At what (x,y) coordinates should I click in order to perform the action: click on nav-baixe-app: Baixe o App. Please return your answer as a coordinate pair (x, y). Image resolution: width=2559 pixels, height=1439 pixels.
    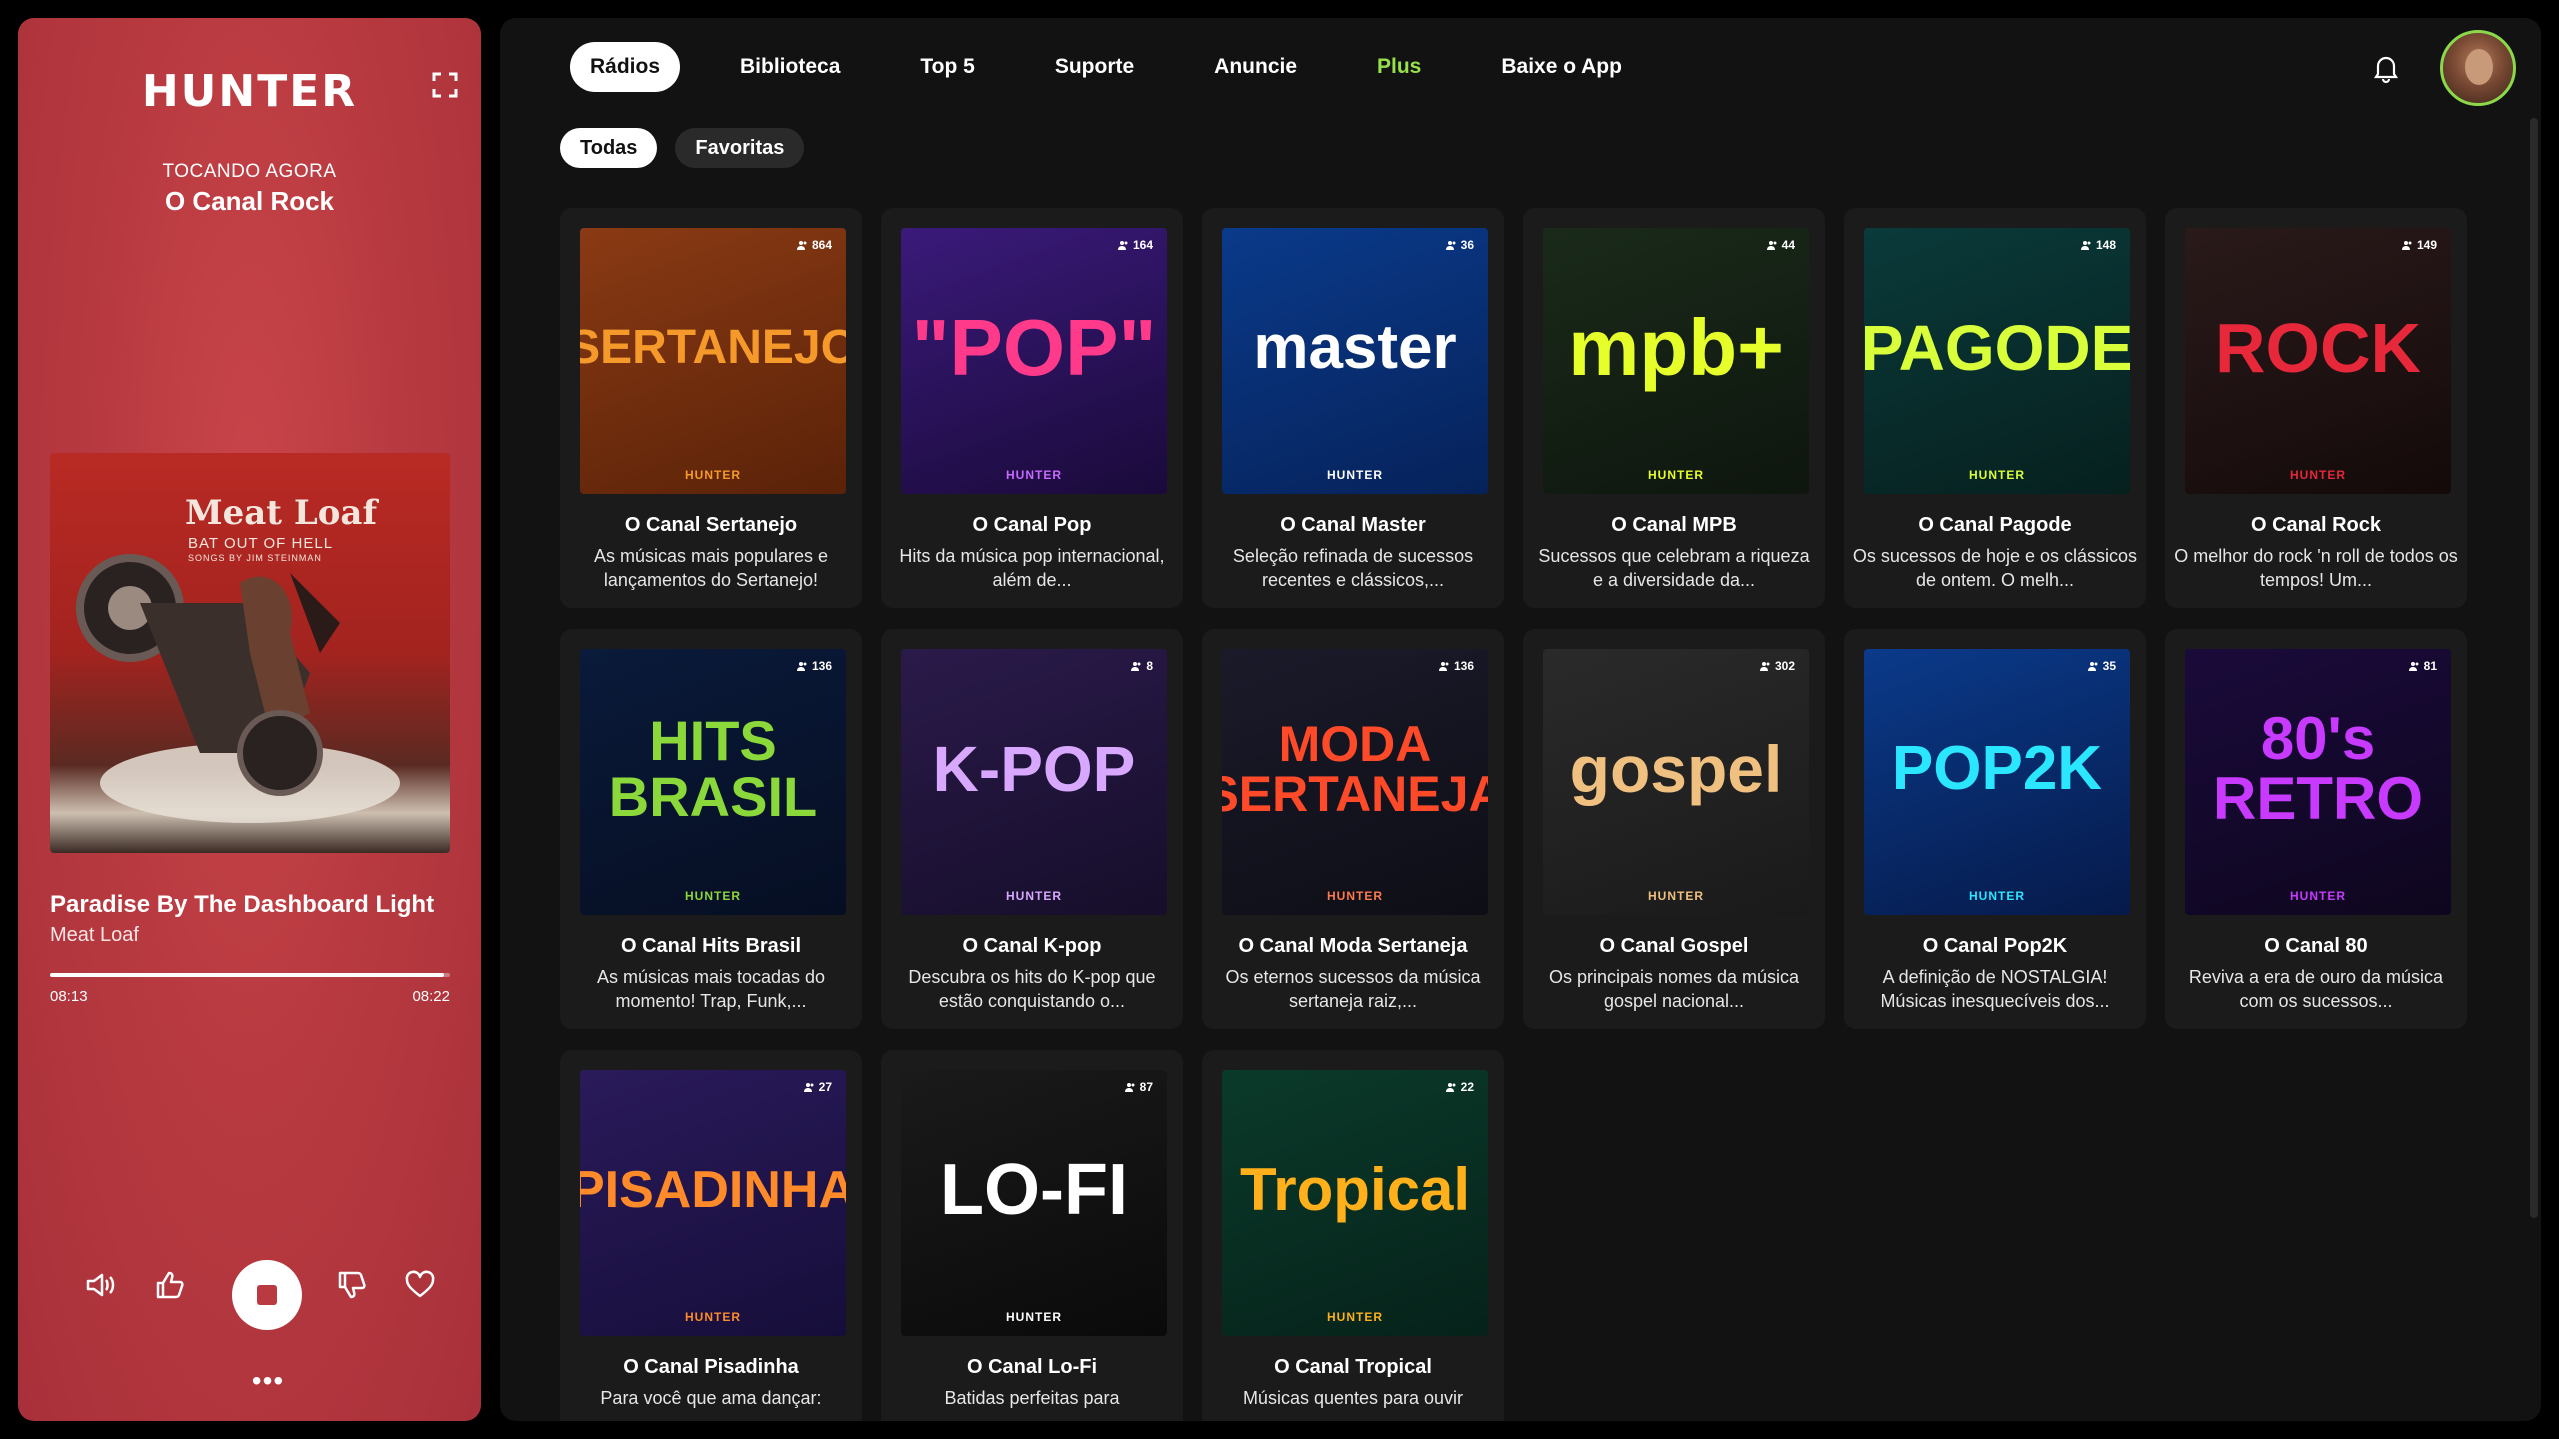
    Looking at the image, I should click on (1561, 67).